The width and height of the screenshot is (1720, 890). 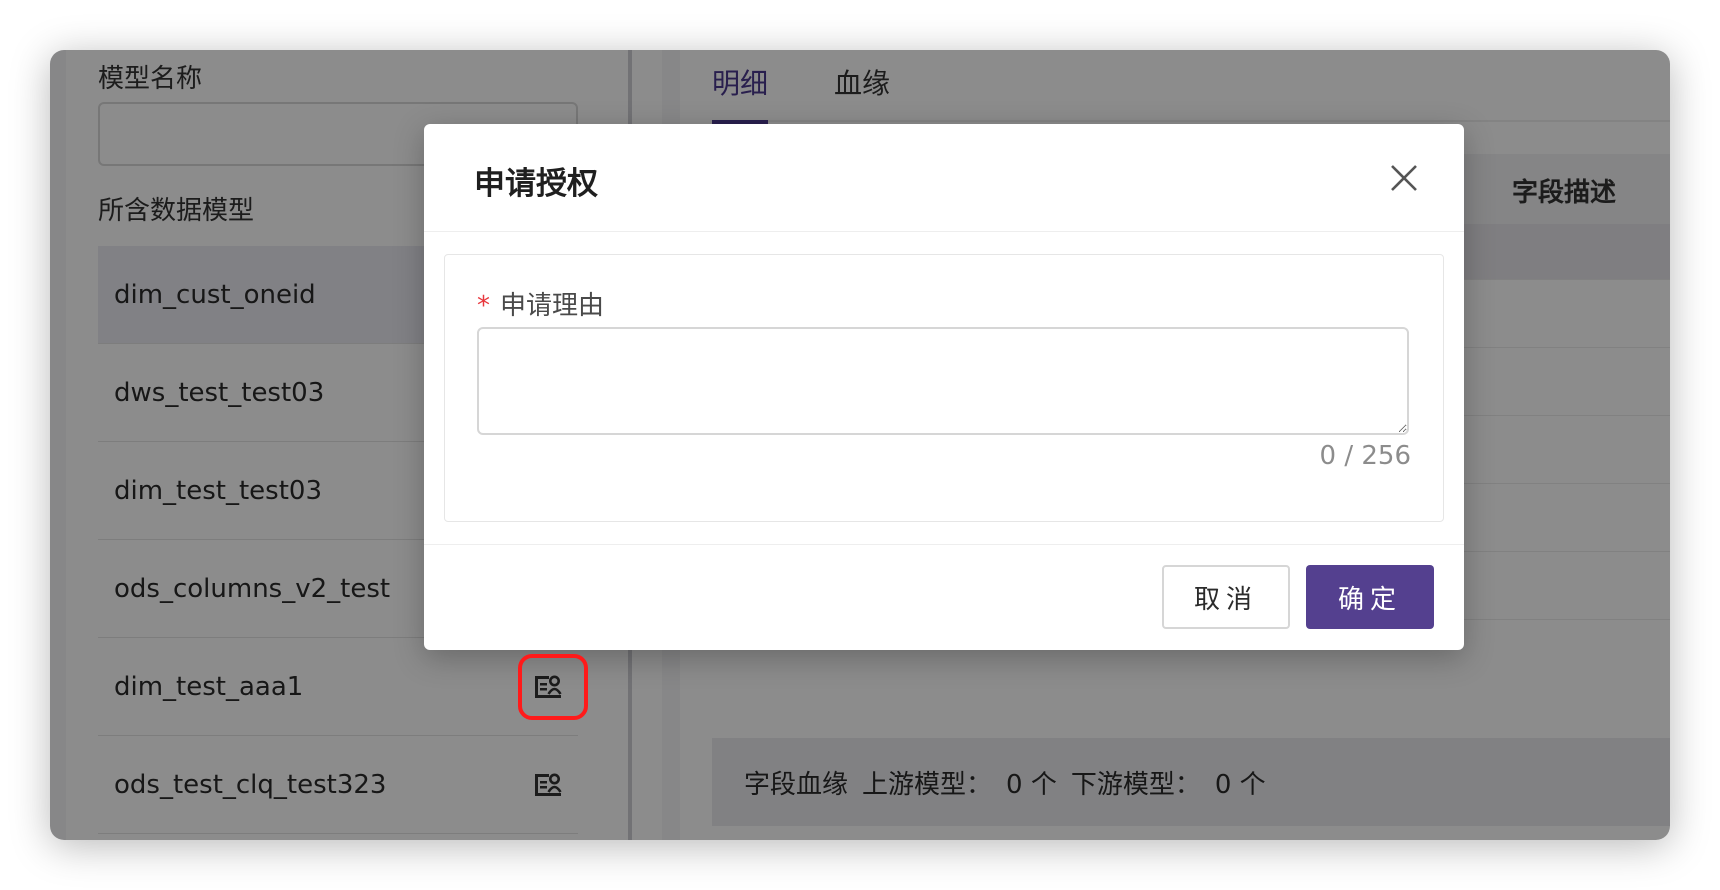 I want to click on reason-label: * 申请理由, so click(x=540, y=303).